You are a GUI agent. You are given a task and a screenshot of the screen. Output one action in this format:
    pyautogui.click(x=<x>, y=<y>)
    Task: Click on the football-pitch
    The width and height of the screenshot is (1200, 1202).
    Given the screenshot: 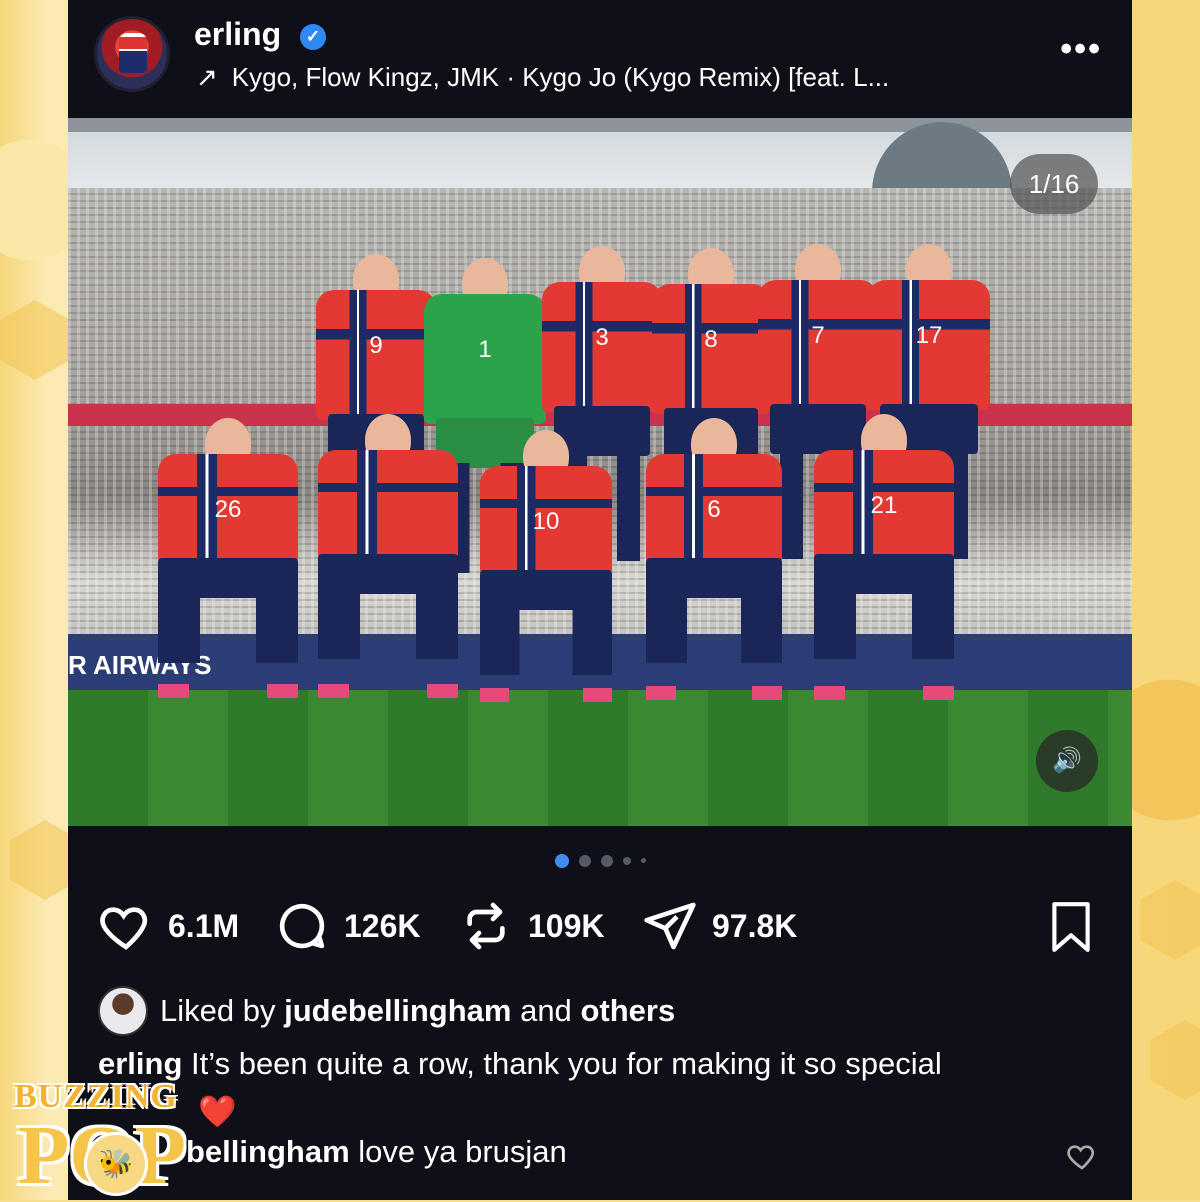 What is the action you would take?
    pyautogui.click(x=600, y=758)
    